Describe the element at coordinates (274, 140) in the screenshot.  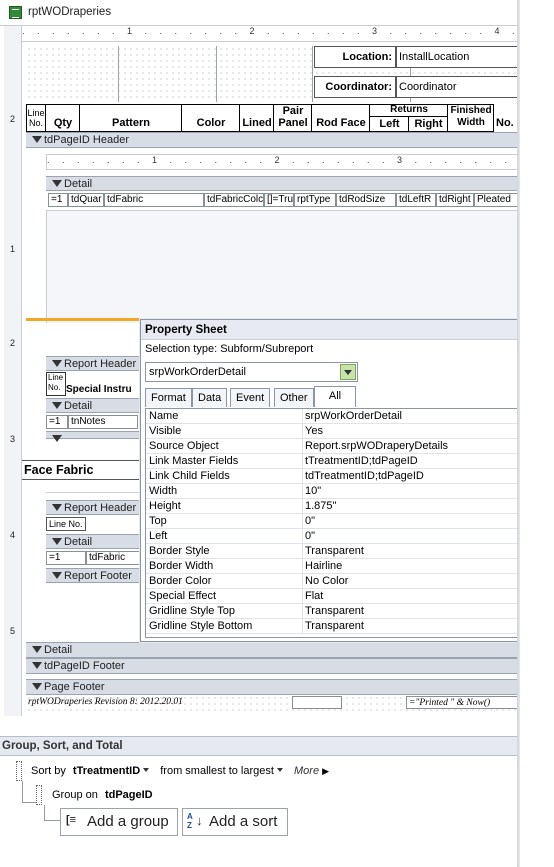
I see `tdpageid-header-band: tdPageID Header` at that location.